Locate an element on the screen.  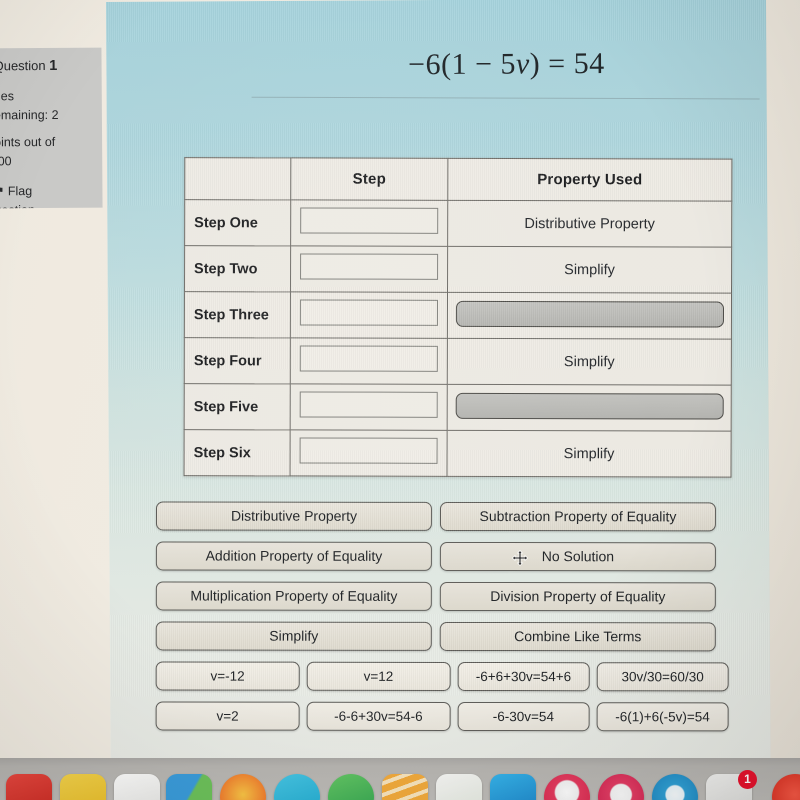
table-row: Step Four Simplify is located at coordinates (458, 361).